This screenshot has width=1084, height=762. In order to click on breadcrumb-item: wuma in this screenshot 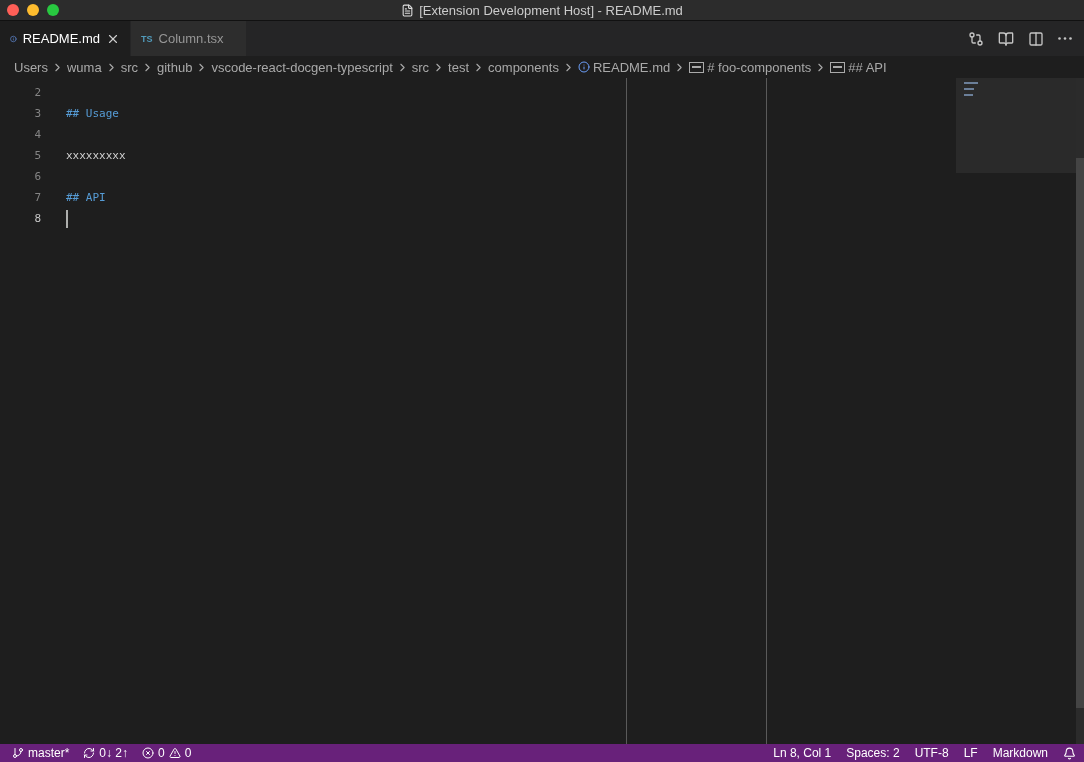, I will do `click(84, 67)`.